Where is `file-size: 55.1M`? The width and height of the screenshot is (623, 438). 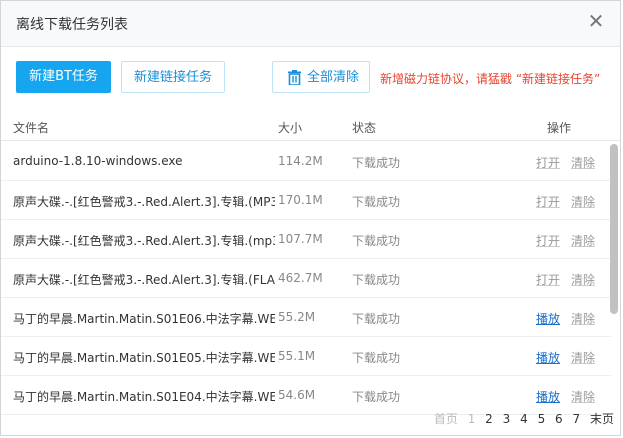
file-size: 55.1M is located at coordinates (297, 356).